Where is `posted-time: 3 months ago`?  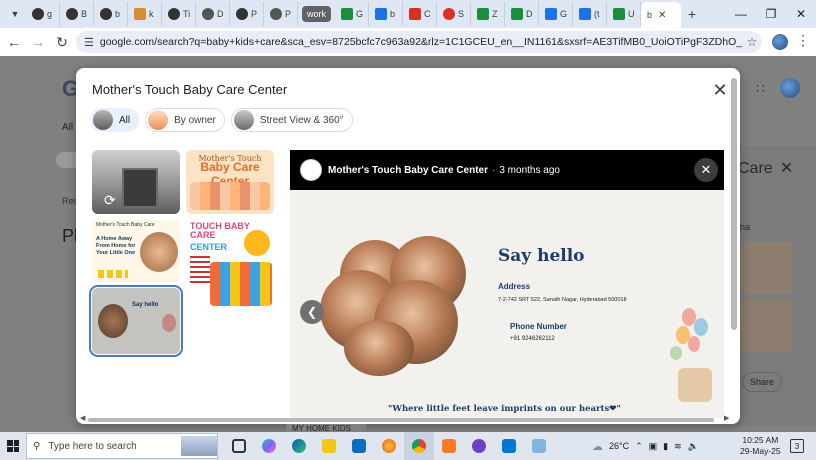 posted-time: 3 months ago is located at coordinates (529, 170).